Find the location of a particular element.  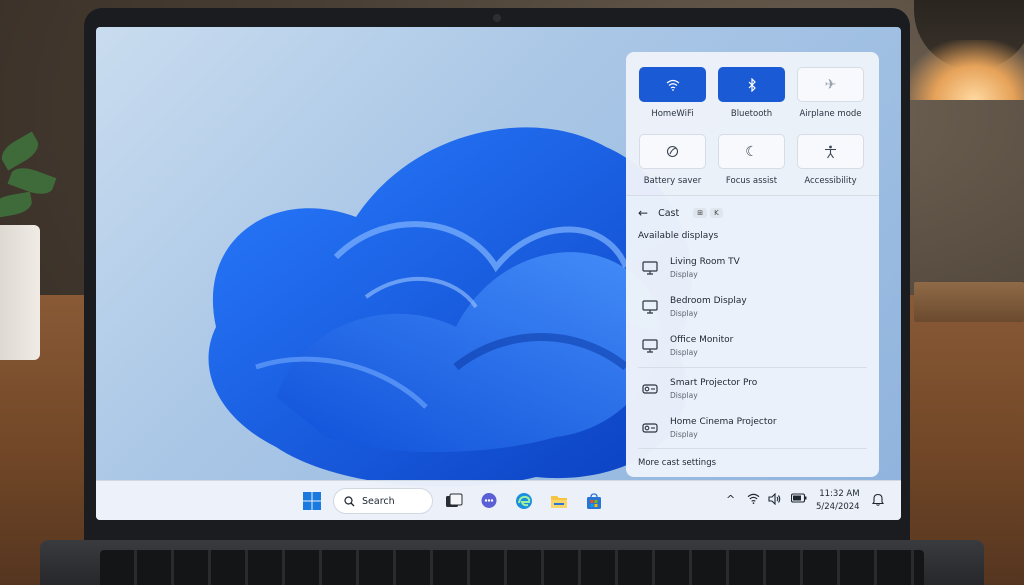

notification-bell-icon is located at coordinates (878, 501).